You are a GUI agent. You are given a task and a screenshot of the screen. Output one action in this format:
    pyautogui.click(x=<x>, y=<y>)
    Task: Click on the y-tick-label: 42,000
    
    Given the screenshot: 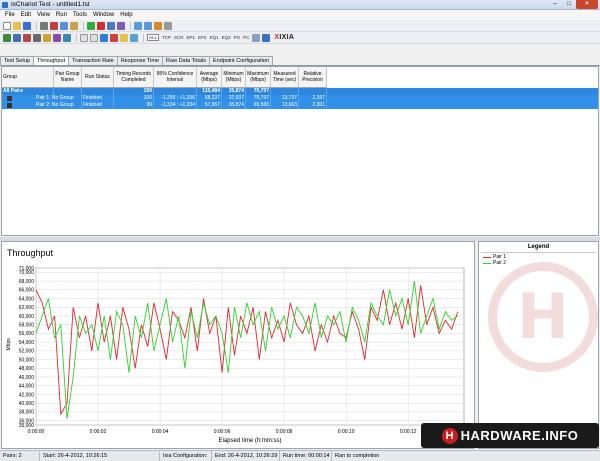 What is the action you would take?
    pyautogui.click(x=27, y=395)
    